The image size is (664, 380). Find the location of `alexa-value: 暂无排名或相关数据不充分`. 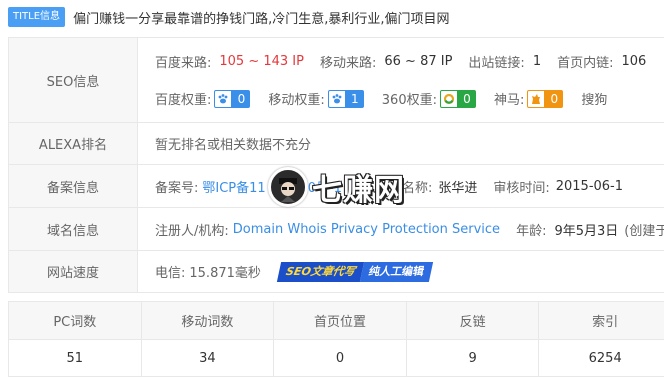

alexa-value: 暂无排名或相关数据不充分 is located at coordinates (233, 145).